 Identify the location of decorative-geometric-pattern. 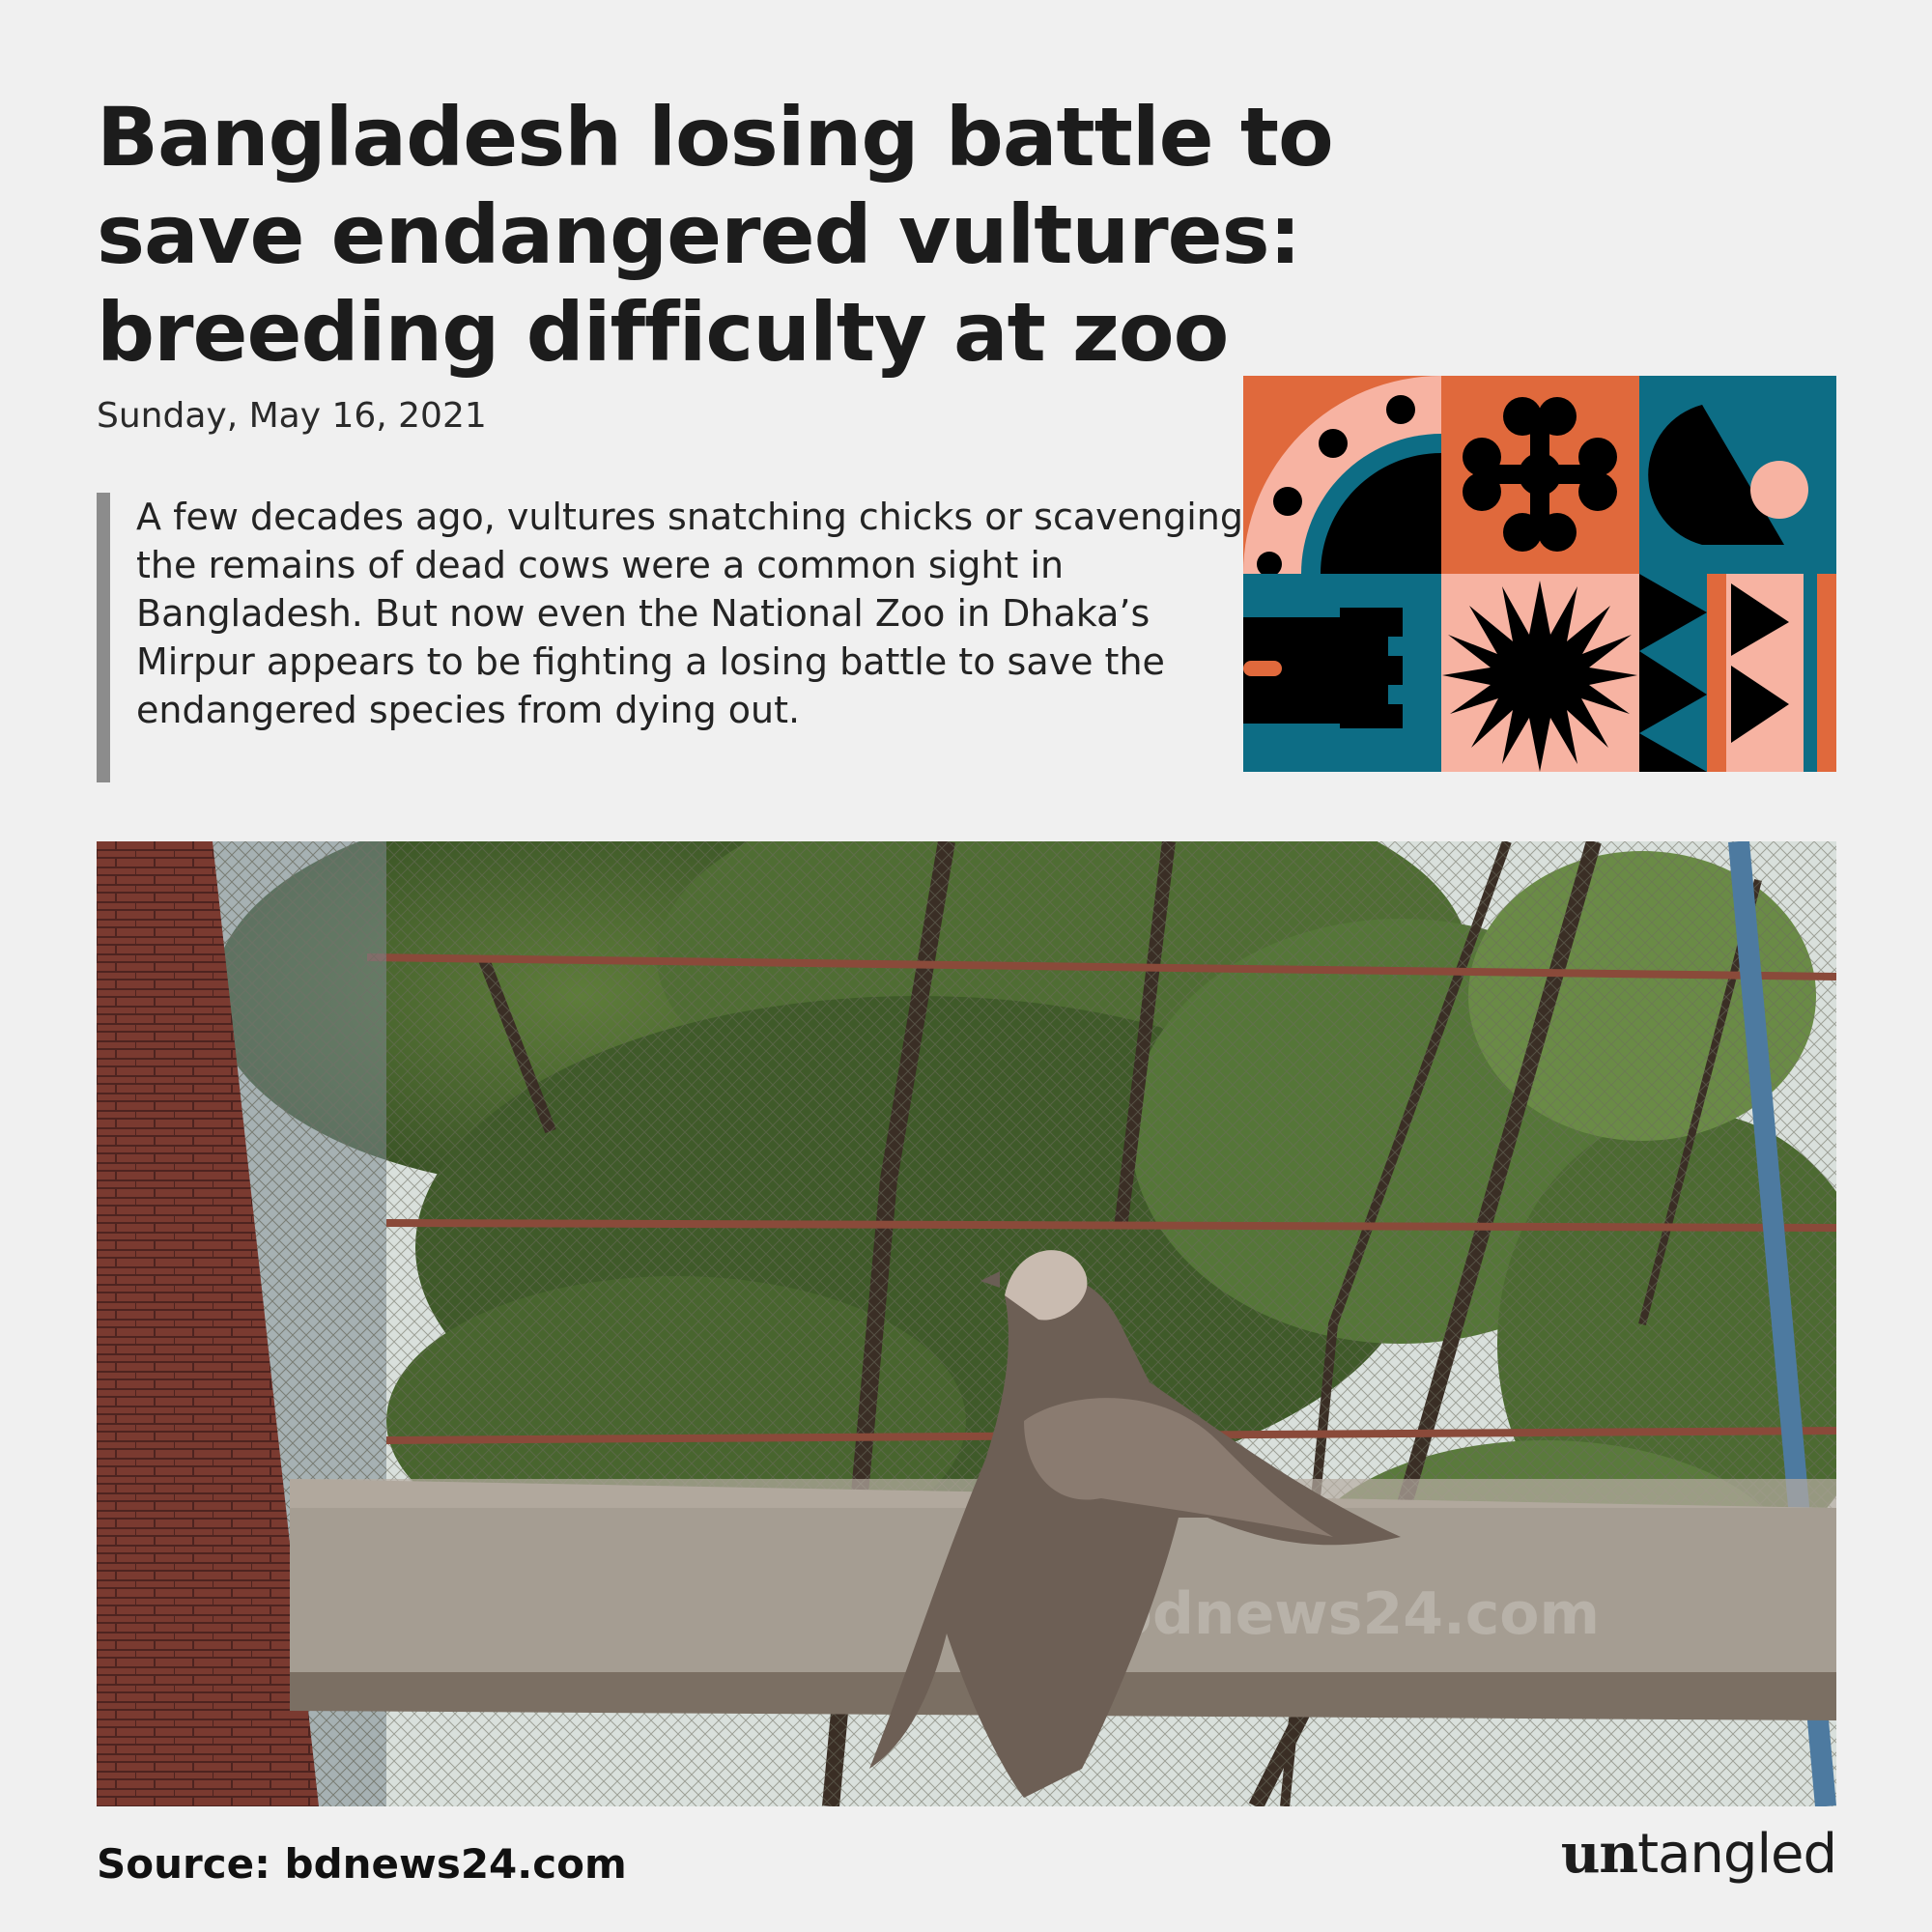
(1539, 574).